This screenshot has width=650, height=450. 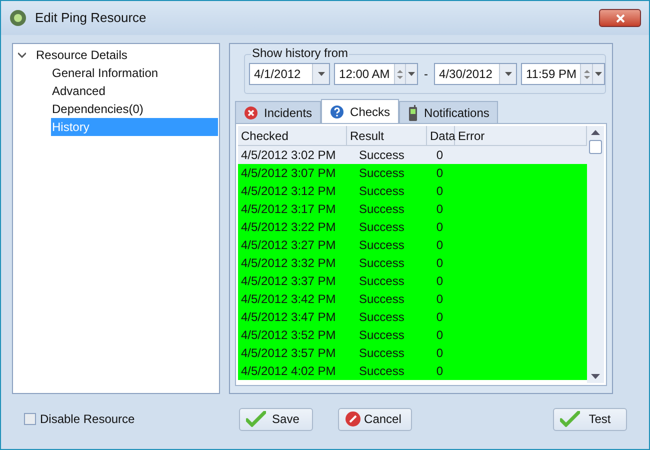 I want to click on tree-item: Dependencies(0), so click(x=134, y=109).